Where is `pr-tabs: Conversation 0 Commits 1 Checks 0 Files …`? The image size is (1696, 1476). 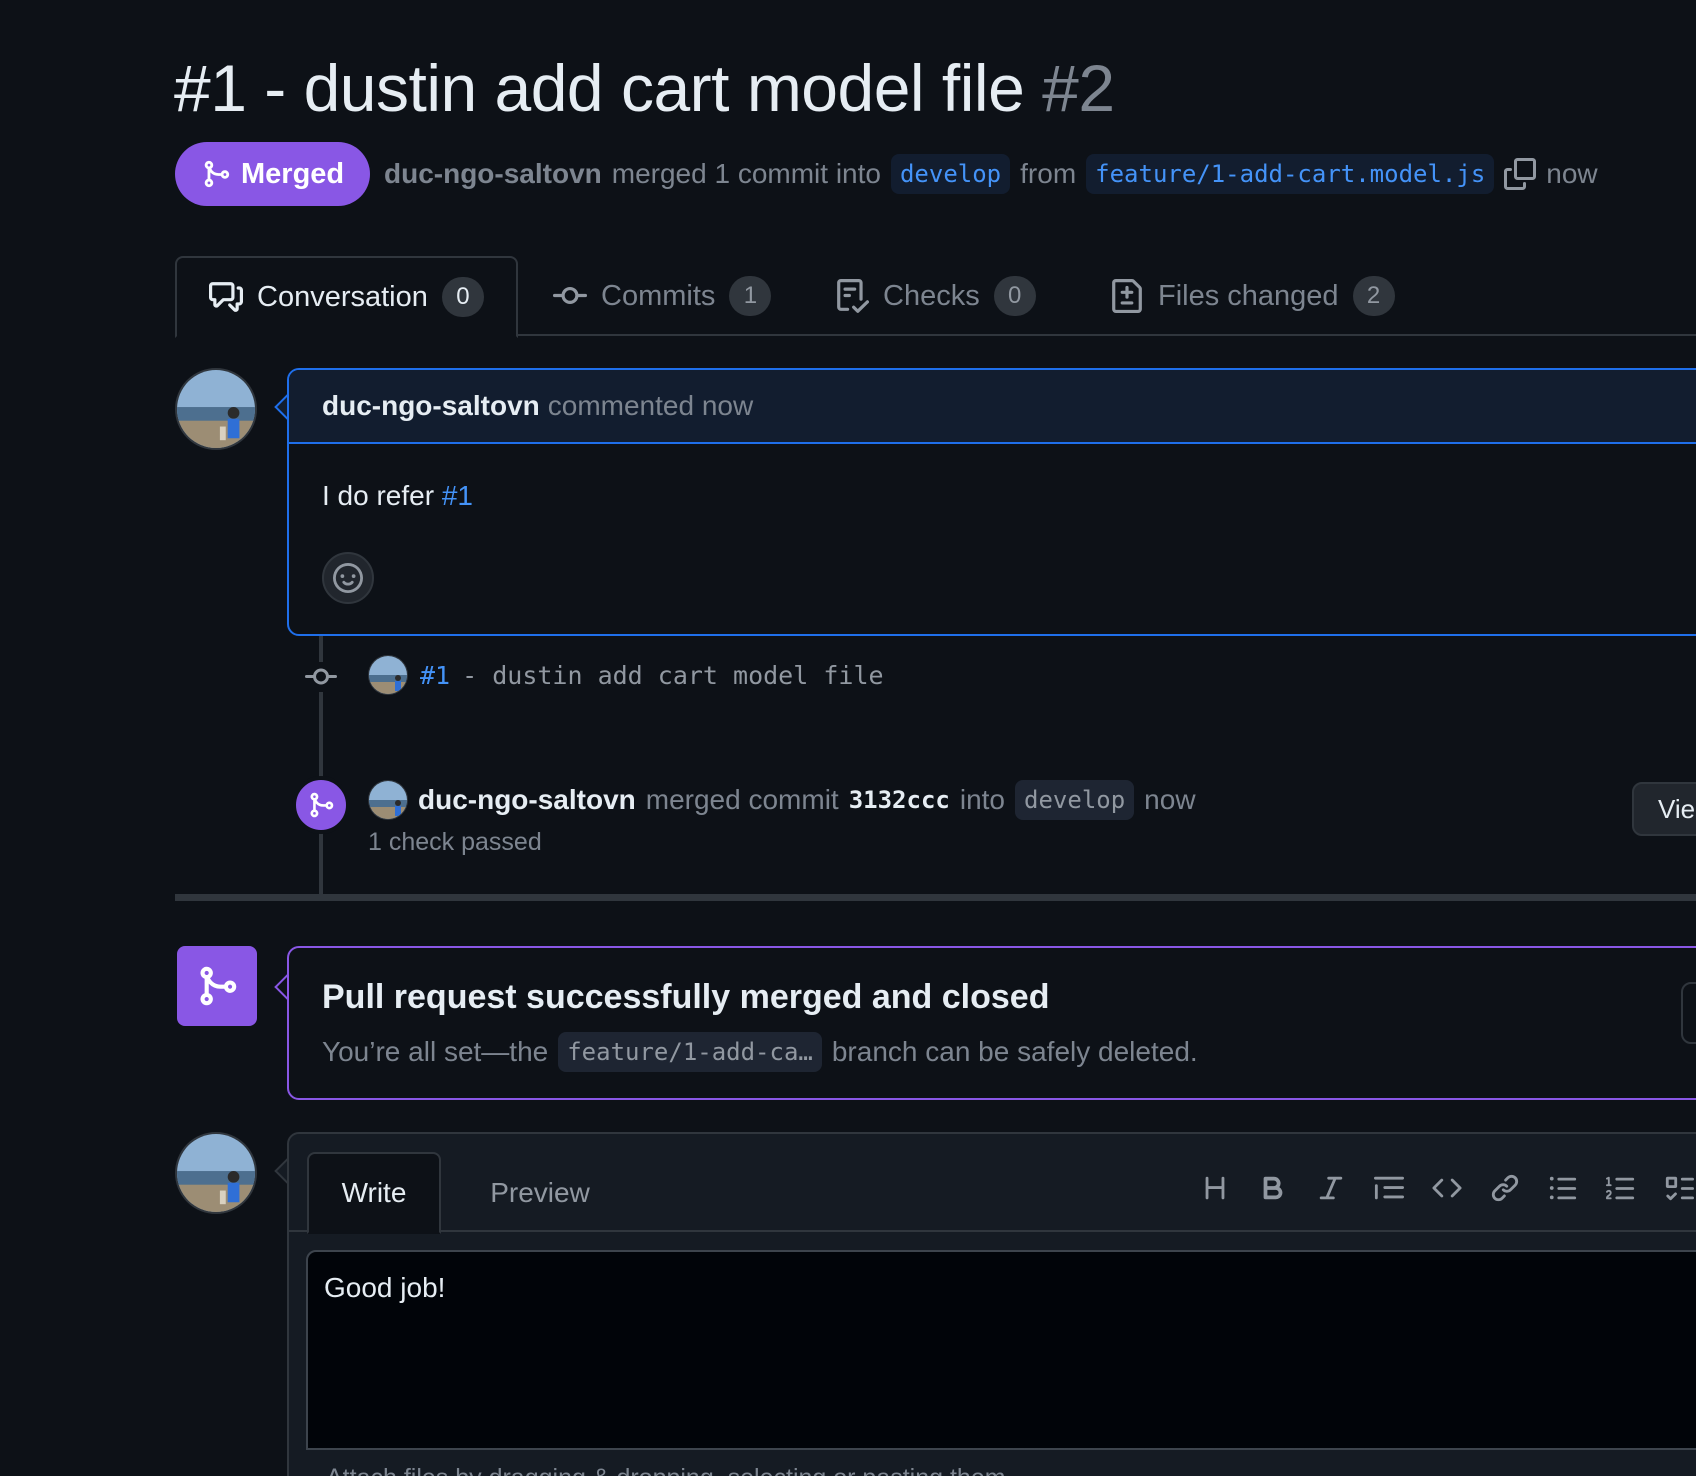
pr-tabs: Conversation 0 Commits 1 Checks 0 Files … is located at coordinates (935, 297).